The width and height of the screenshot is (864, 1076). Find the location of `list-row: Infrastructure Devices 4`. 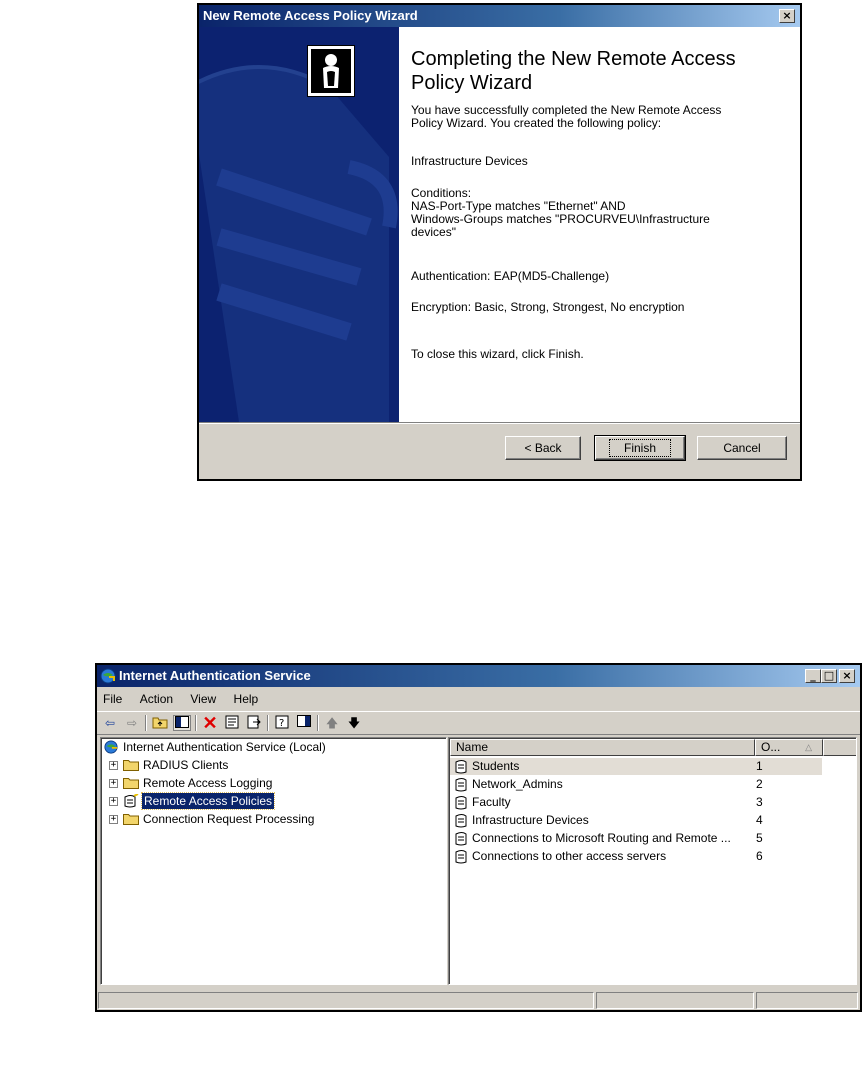

list-row: Infrastructure Devices 4 is located at coordinates (636, 820).